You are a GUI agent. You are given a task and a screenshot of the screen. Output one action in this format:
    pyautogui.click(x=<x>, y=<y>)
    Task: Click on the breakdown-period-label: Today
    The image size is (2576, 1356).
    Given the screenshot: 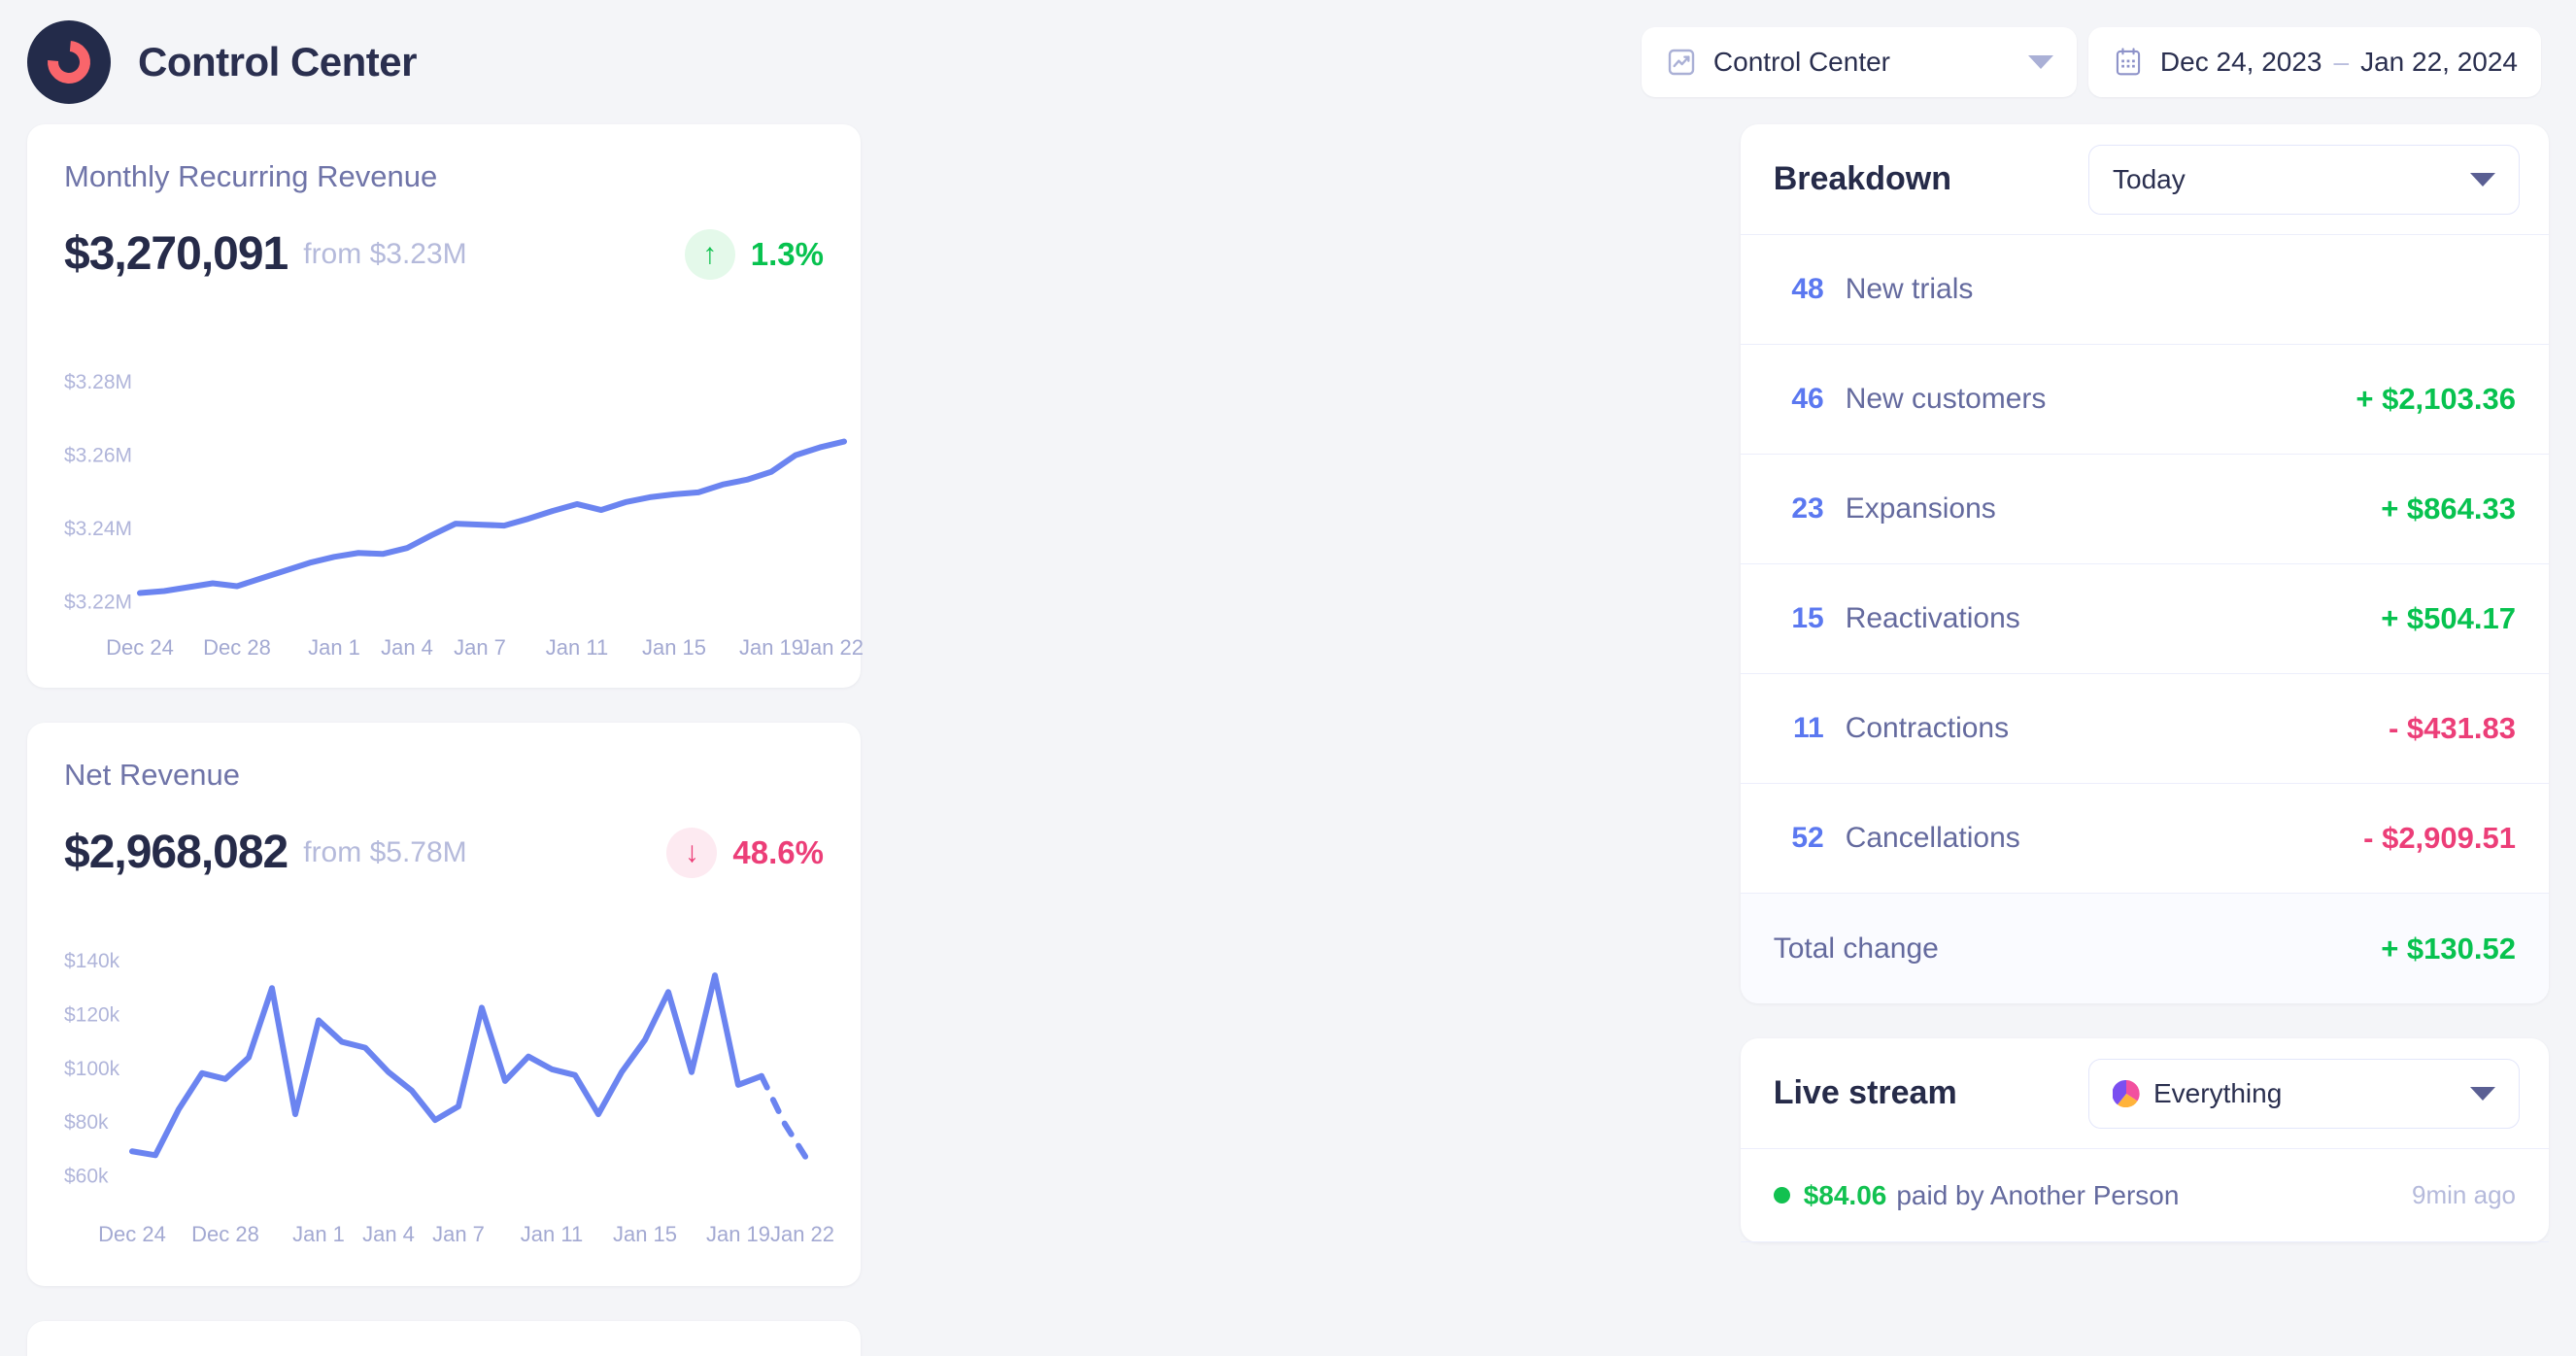 What is the action you would take?
    pyautogui.click(x=2149, y=178)
    